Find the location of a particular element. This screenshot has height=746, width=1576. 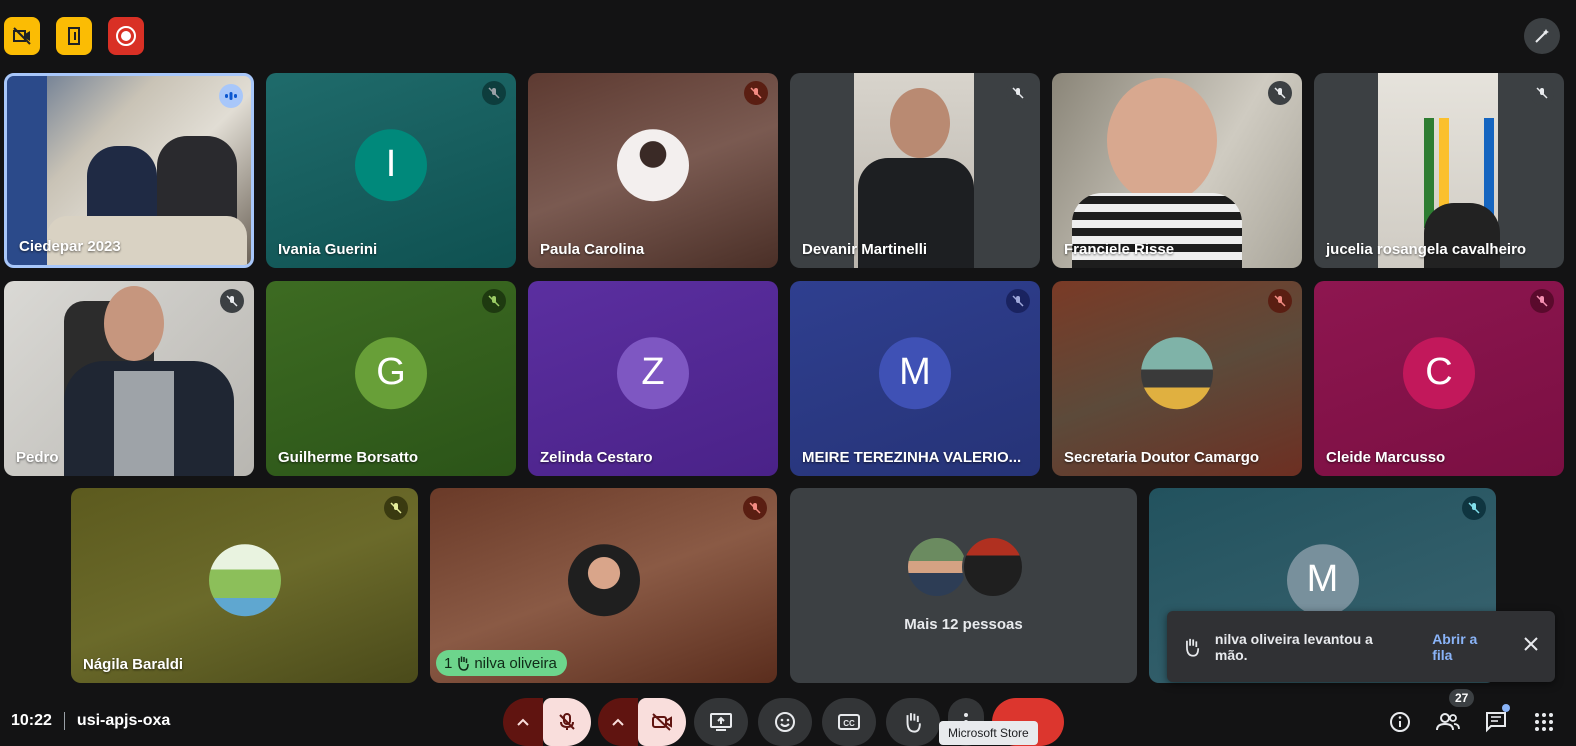

toast-message: nilva oliveira levantou a mão. is located at coordinates (1293, 646).